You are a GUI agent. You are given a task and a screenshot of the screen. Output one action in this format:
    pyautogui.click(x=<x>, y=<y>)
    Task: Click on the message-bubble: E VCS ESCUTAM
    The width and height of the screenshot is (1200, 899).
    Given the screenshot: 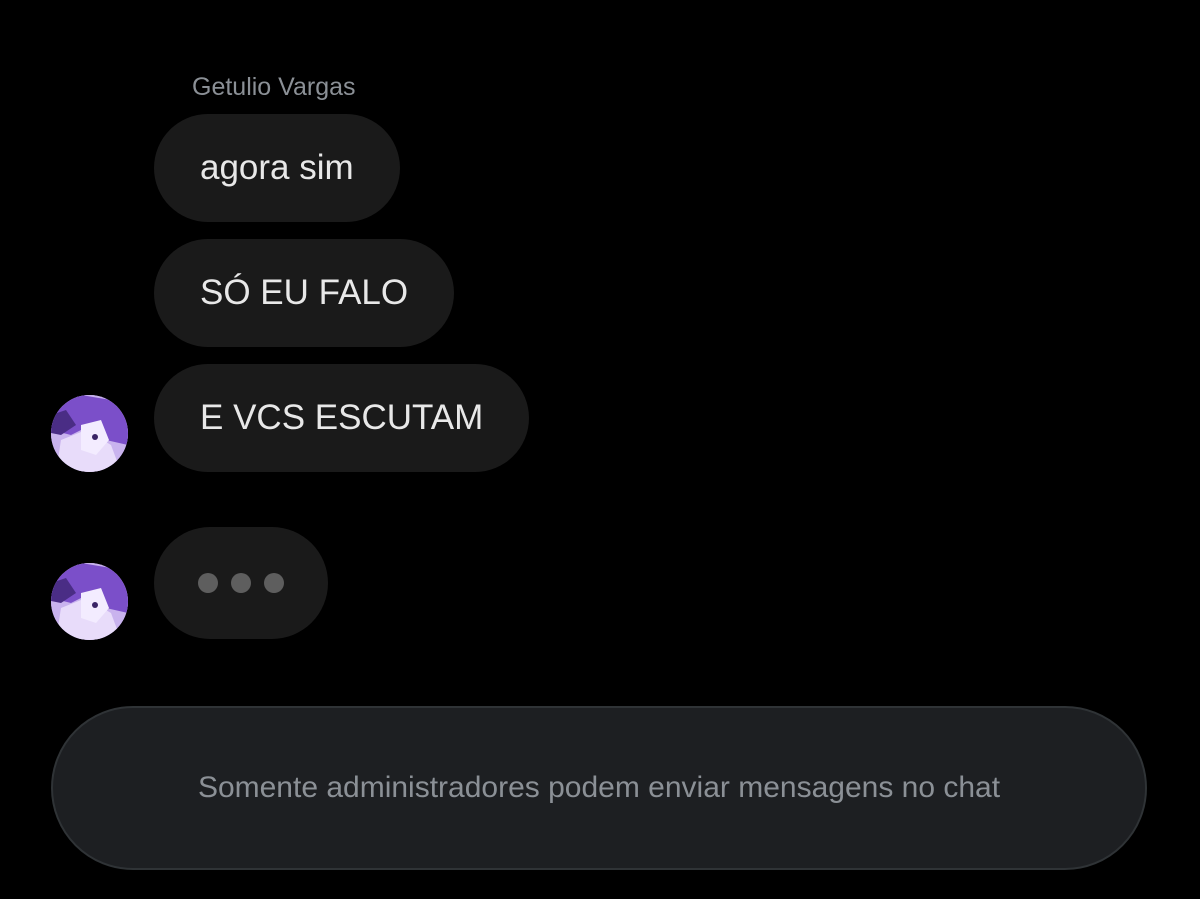 What is the action you would take?
    pyautogui.click(x=342, y=418)
    